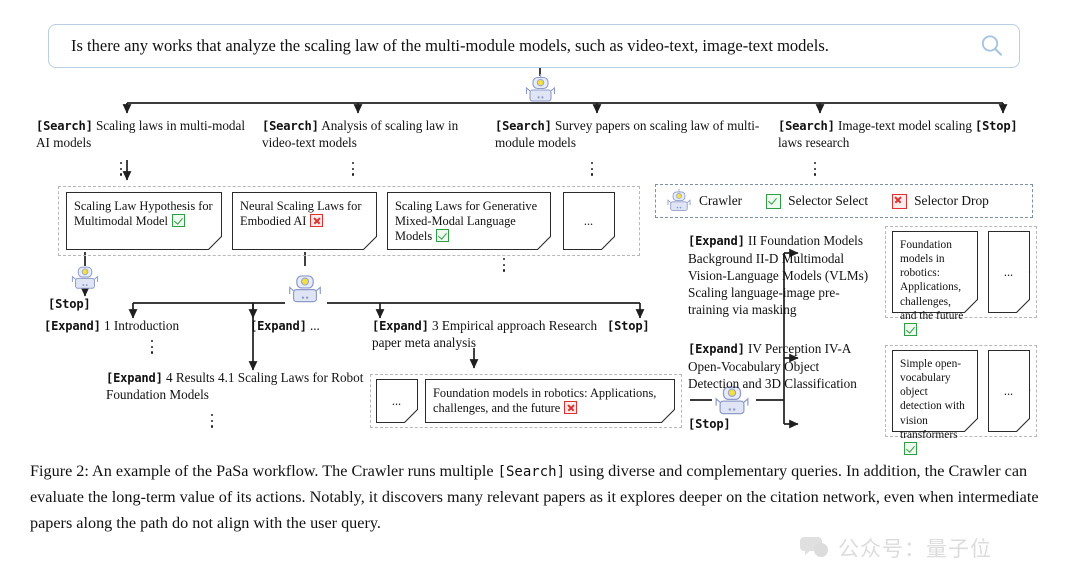  I want to click on watermark-text: 公众号：量子位, so click(915, 549).